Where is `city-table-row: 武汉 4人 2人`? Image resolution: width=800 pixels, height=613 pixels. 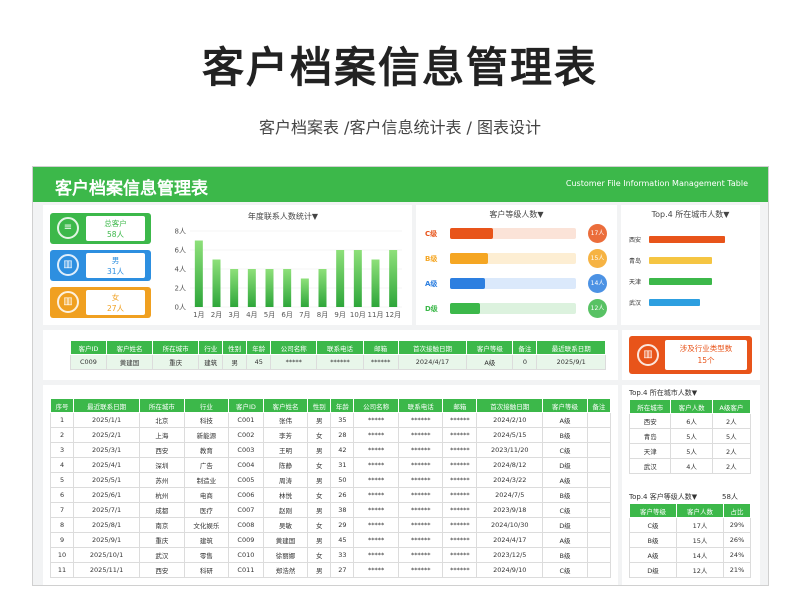 city-table-row: 武汉 4人 2人 is located at coordinates (690, 466).